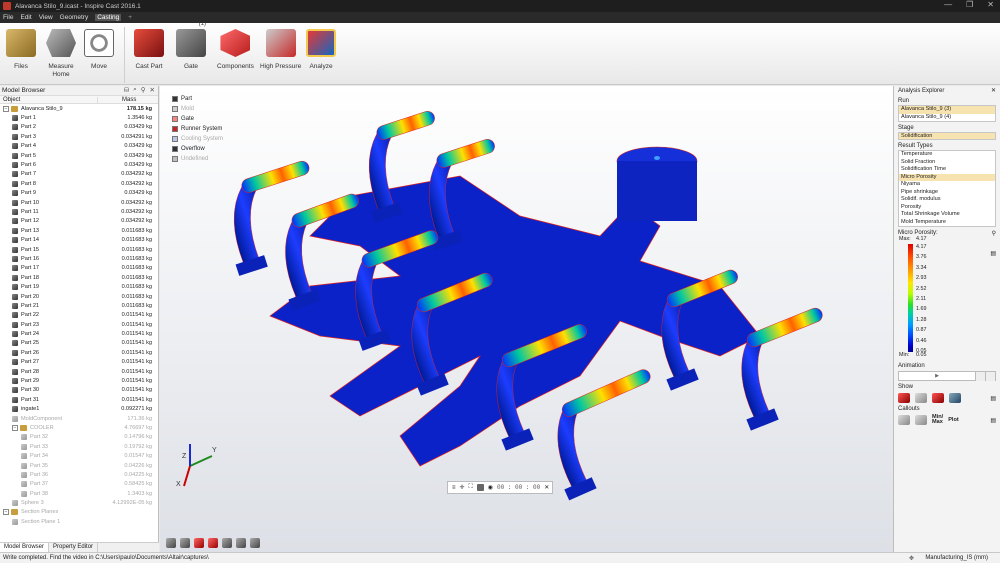 Image resolution: width=1000 pixels, height=563 pixels. I want to click on legend-item: Undefined, so click(197, 159).